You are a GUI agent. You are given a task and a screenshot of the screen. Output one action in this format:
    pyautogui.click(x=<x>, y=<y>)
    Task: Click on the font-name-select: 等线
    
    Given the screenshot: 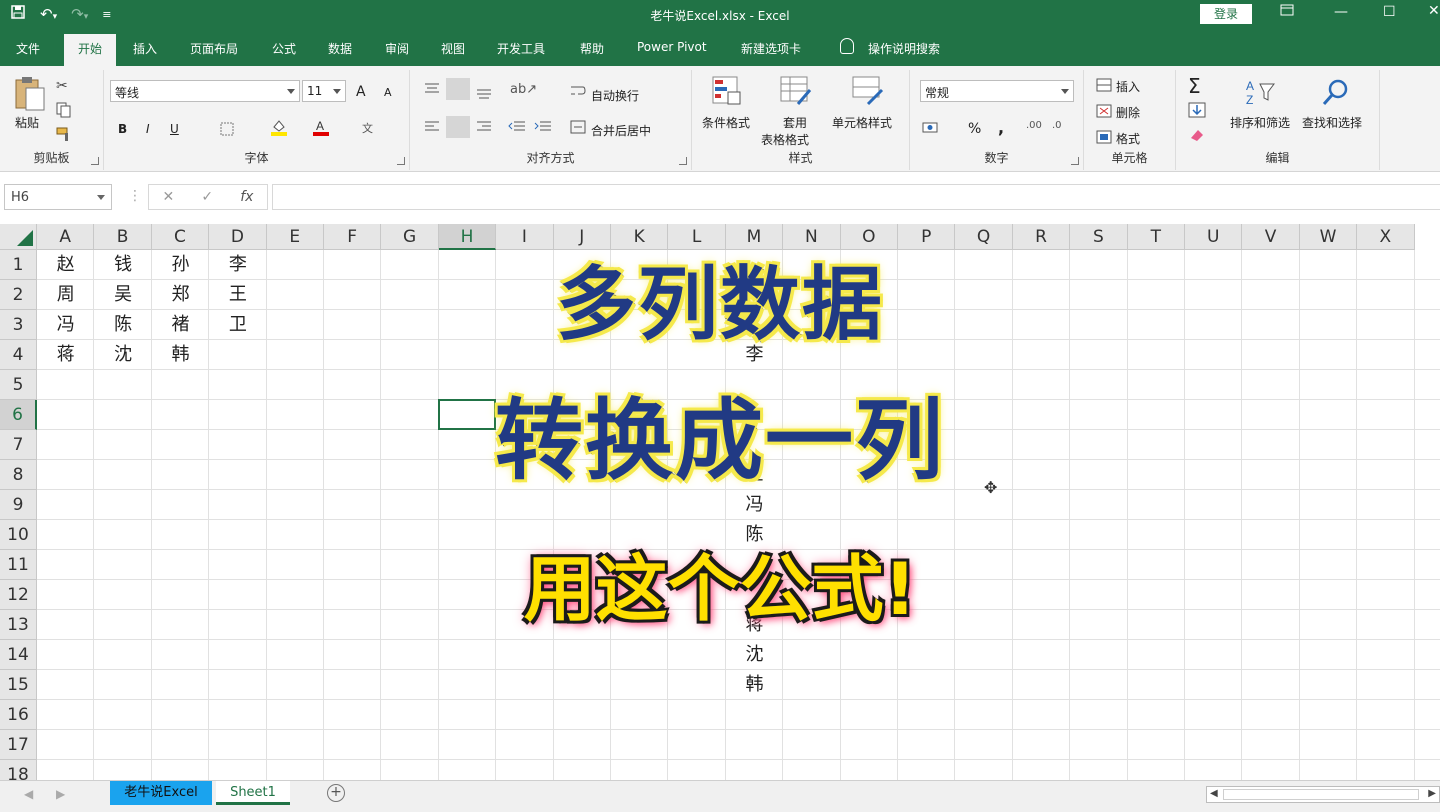 What is the action you would take?
    pyautogui.click(x=205, y=91)
    